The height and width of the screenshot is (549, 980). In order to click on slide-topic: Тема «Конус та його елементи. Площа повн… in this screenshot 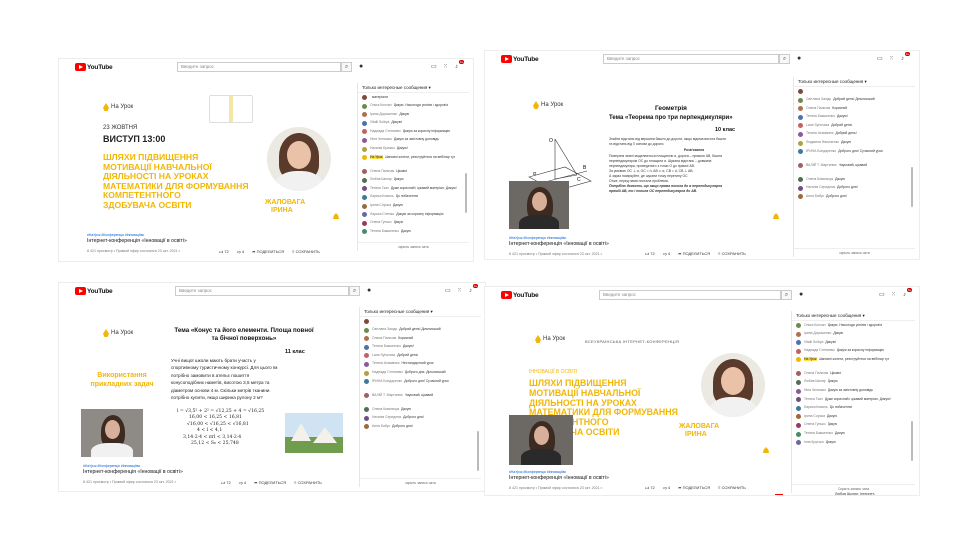, I will do `click(244, 334)`.